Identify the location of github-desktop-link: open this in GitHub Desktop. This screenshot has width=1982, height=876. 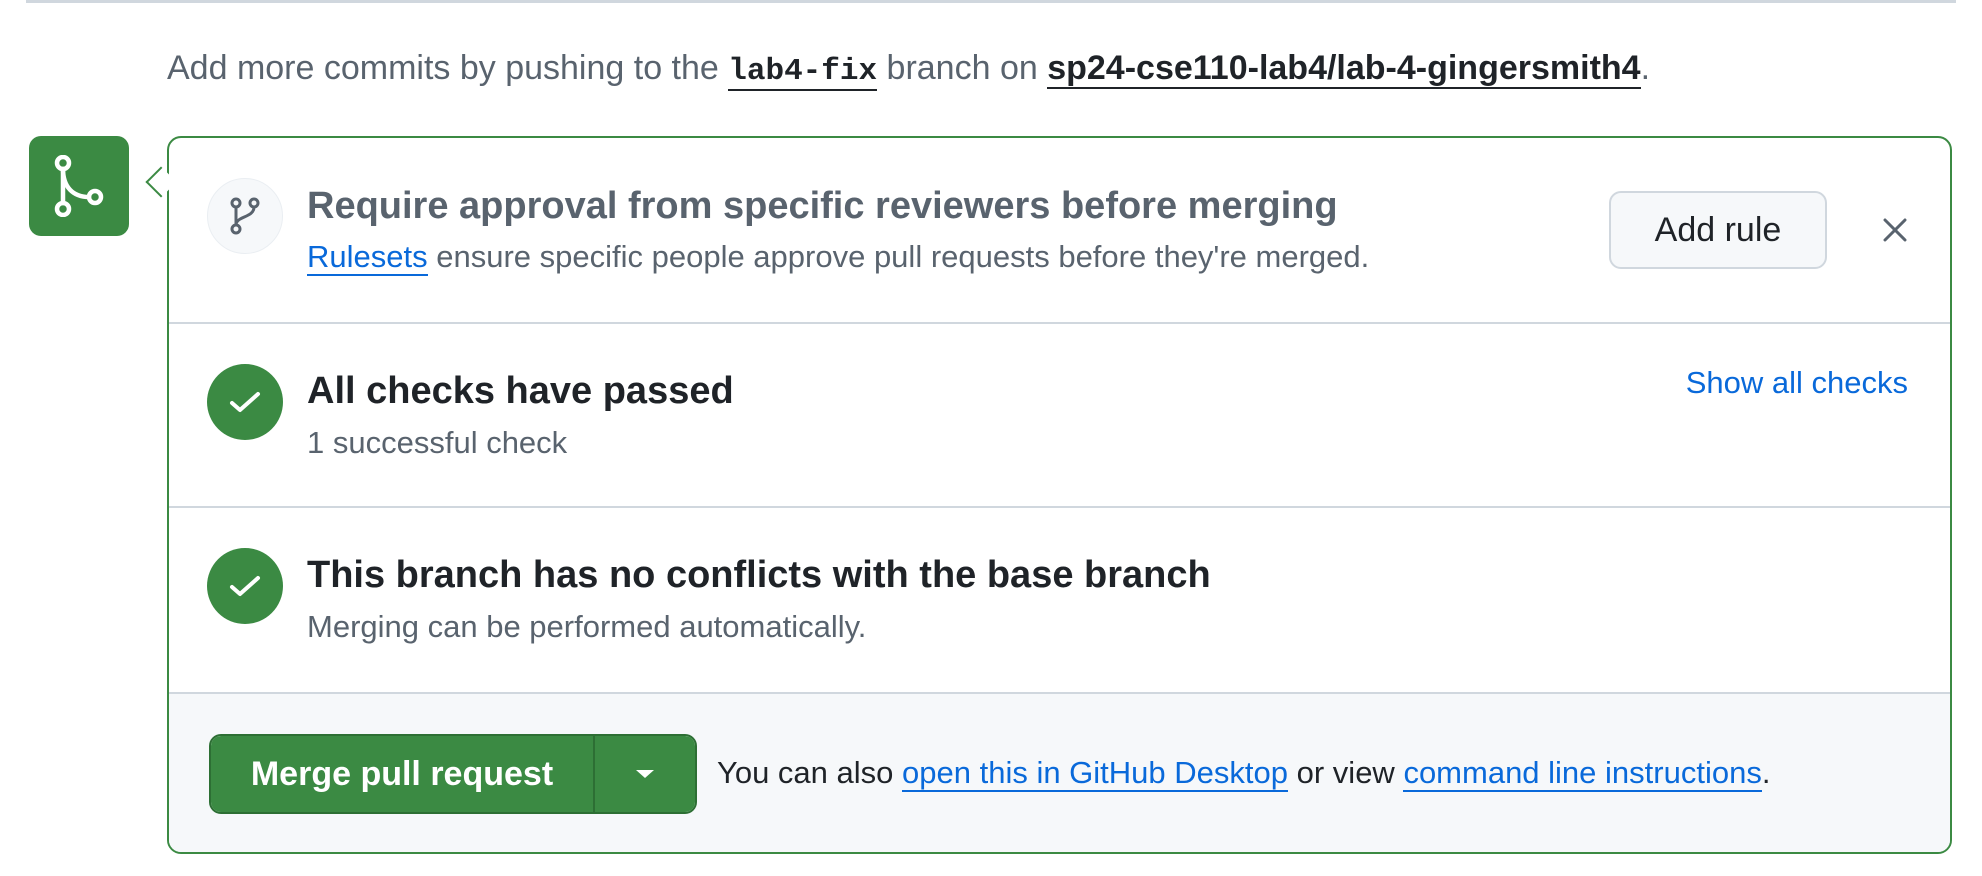
(1095, 773).